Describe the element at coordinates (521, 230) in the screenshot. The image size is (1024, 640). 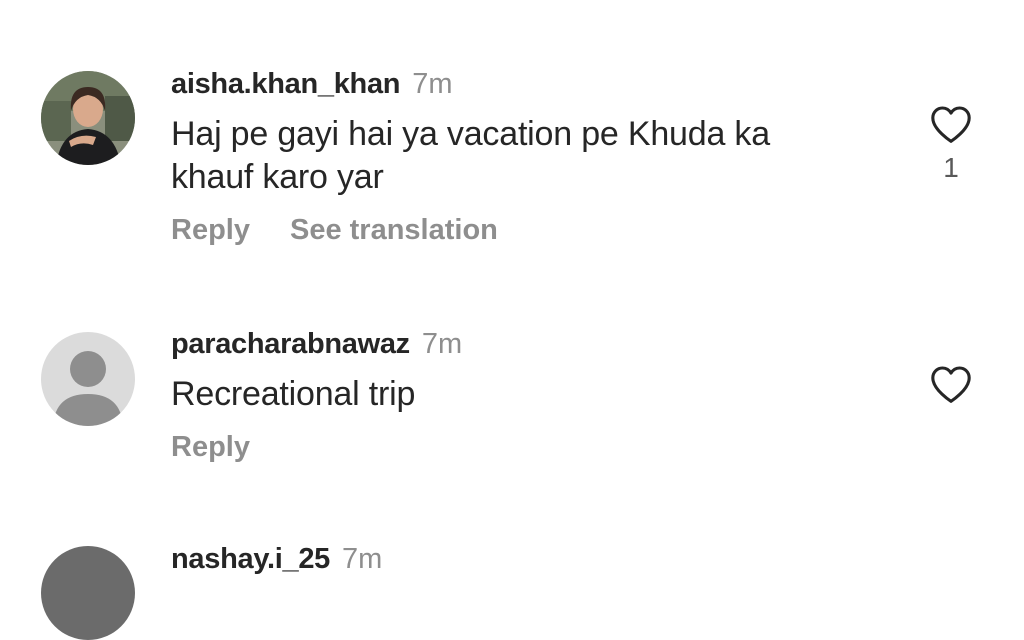
I see `comment-actions: Reply See translation` at that location.